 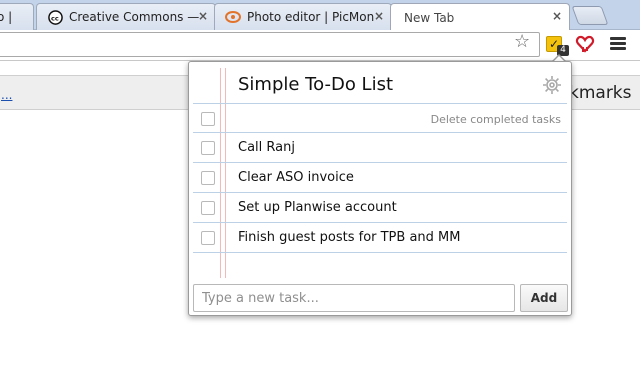 I want to click on task-text: Finish guest posts for TPB and MM, so click(x=349, y=237).